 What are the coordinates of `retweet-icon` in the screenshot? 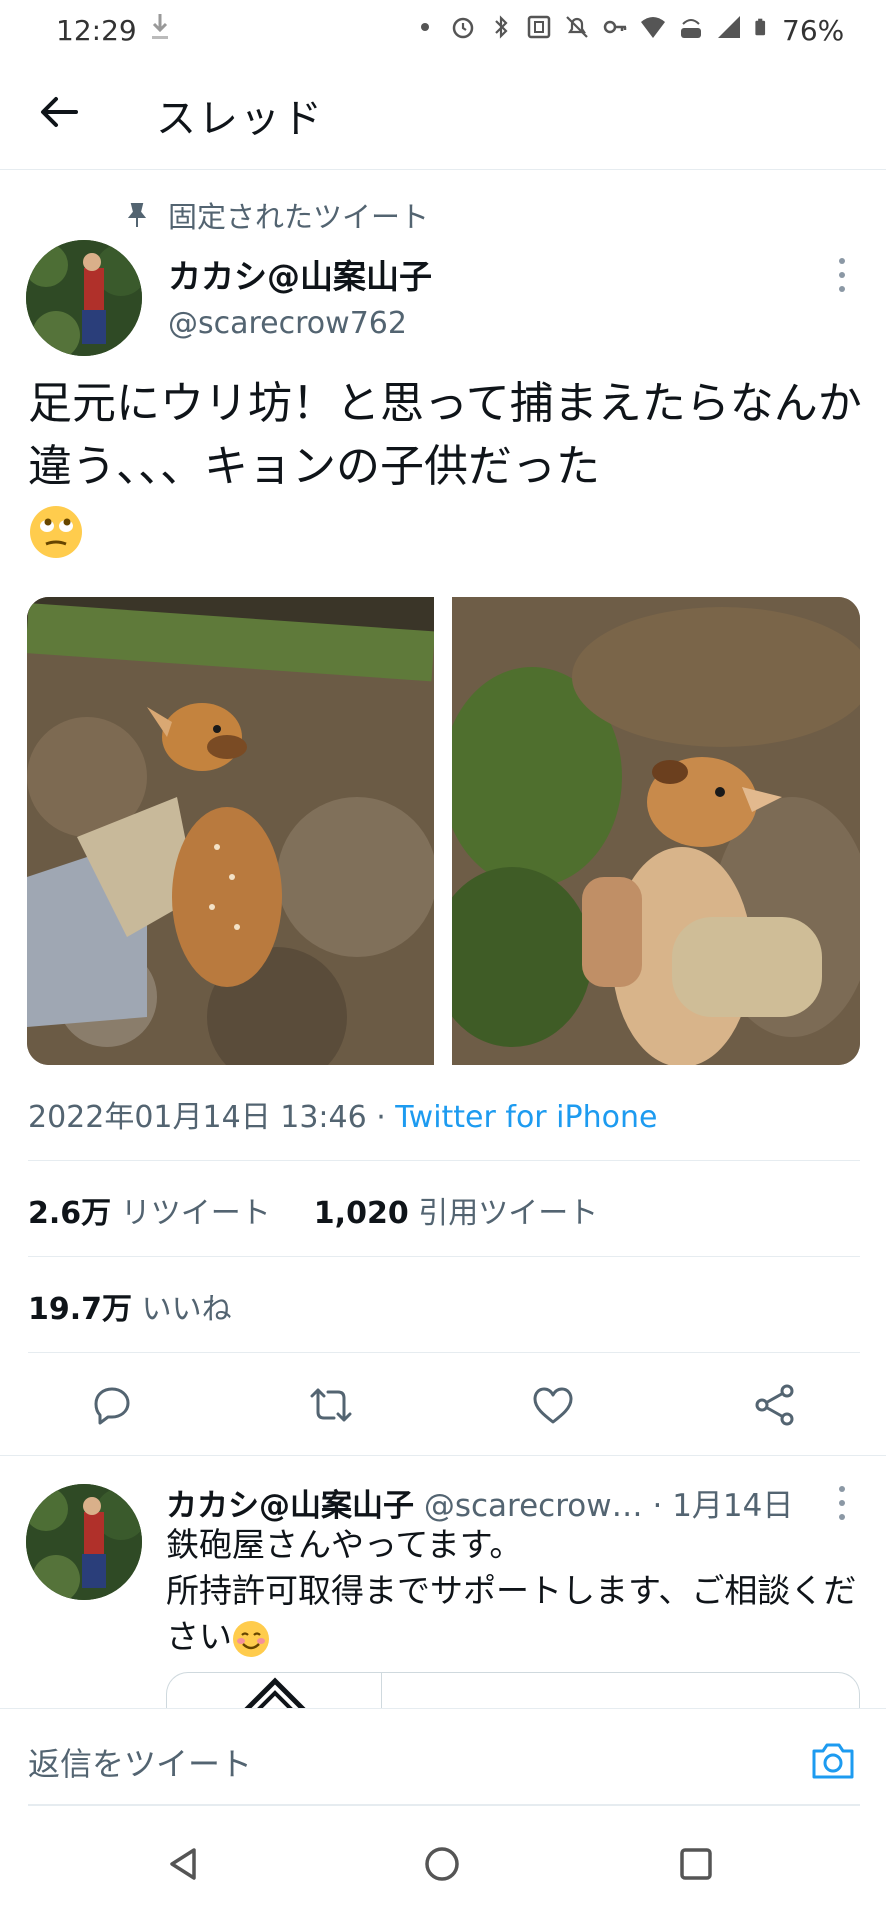 It's located at (331, 1405).